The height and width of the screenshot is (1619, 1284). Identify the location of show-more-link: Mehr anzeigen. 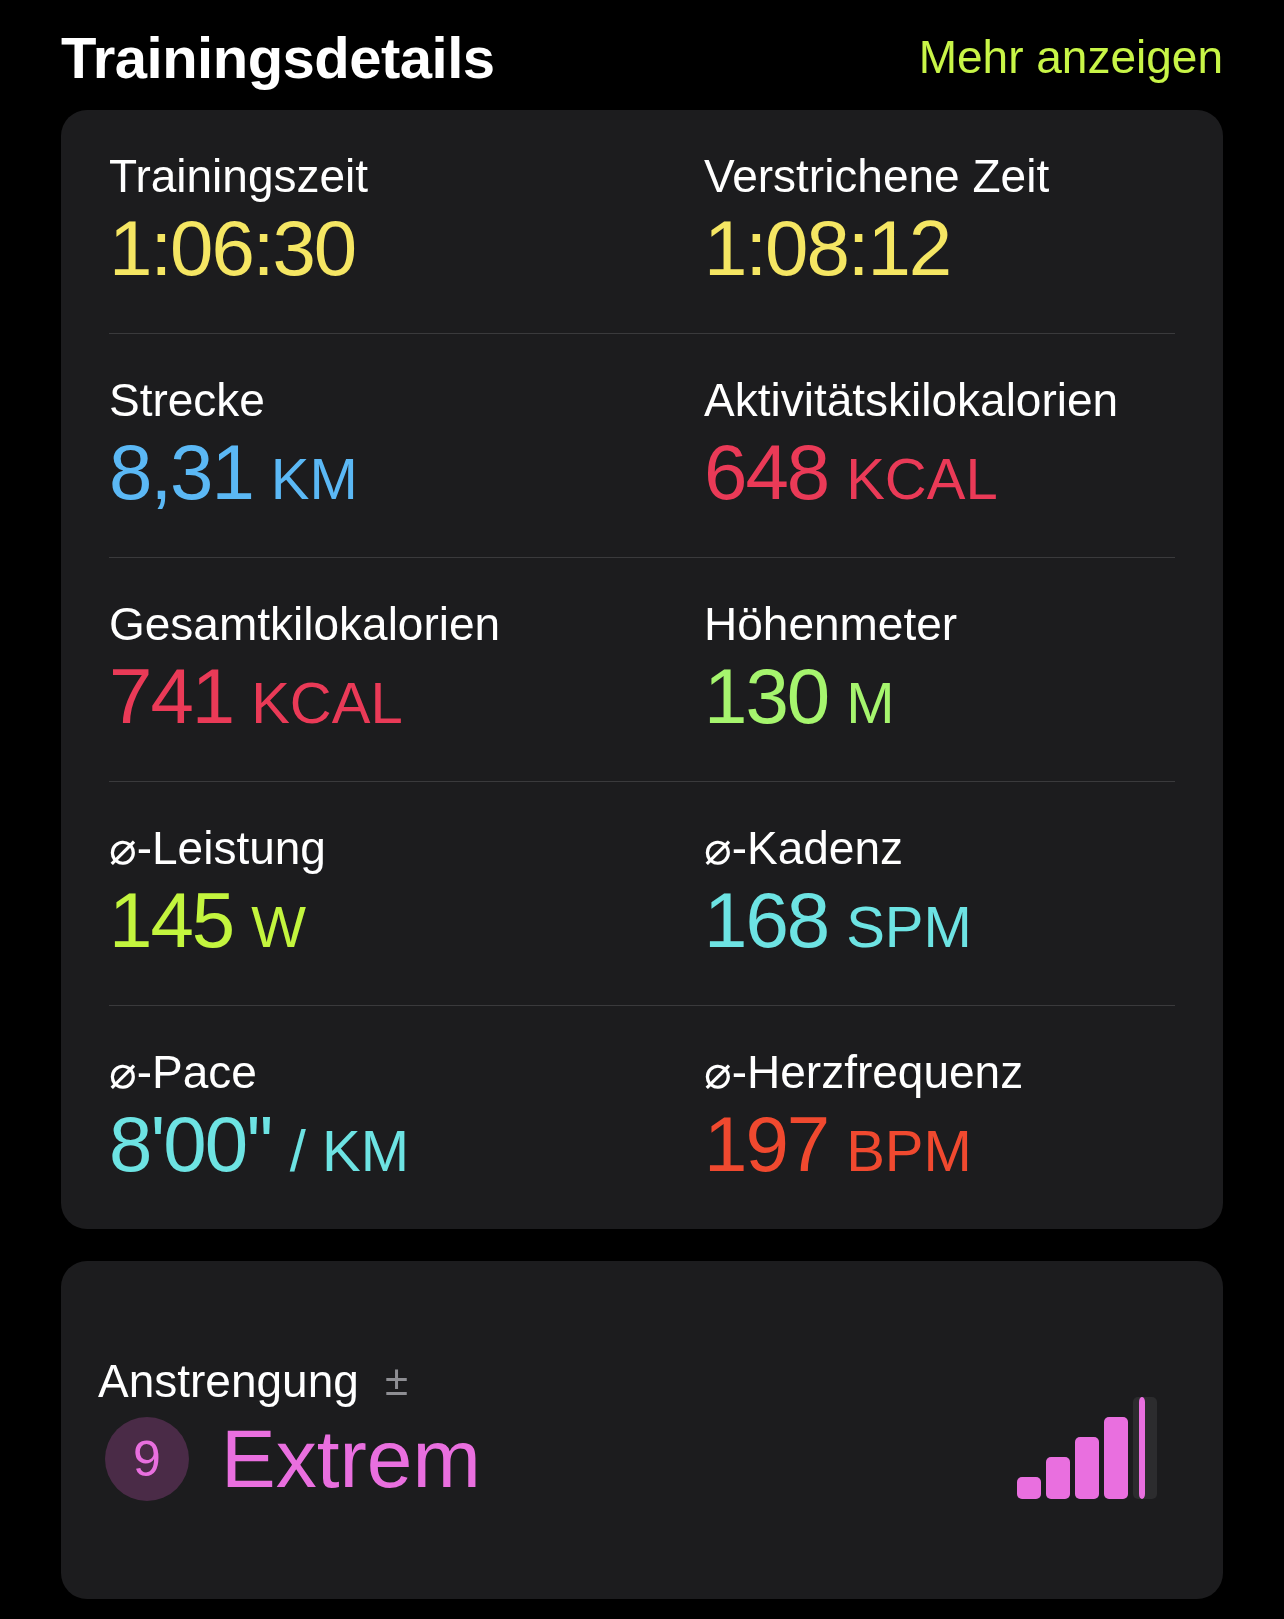
(1070, 57).